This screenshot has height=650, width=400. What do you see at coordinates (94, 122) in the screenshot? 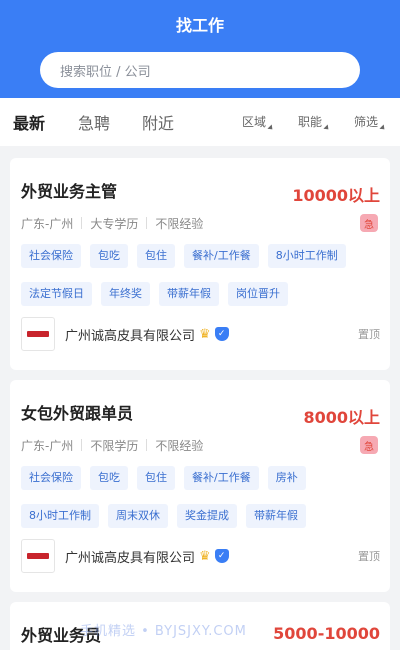
I see `tab-urgent: 急聘` at bounding box center [94, 122].